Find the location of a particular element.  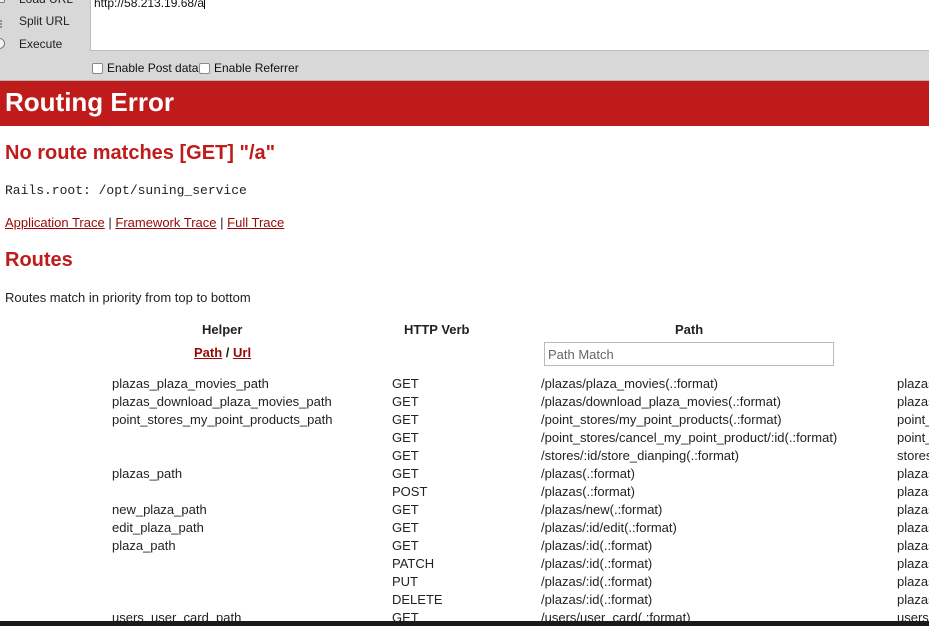

url-textarea: http://58.213.19.68/a is located at coordinates (509, 25).